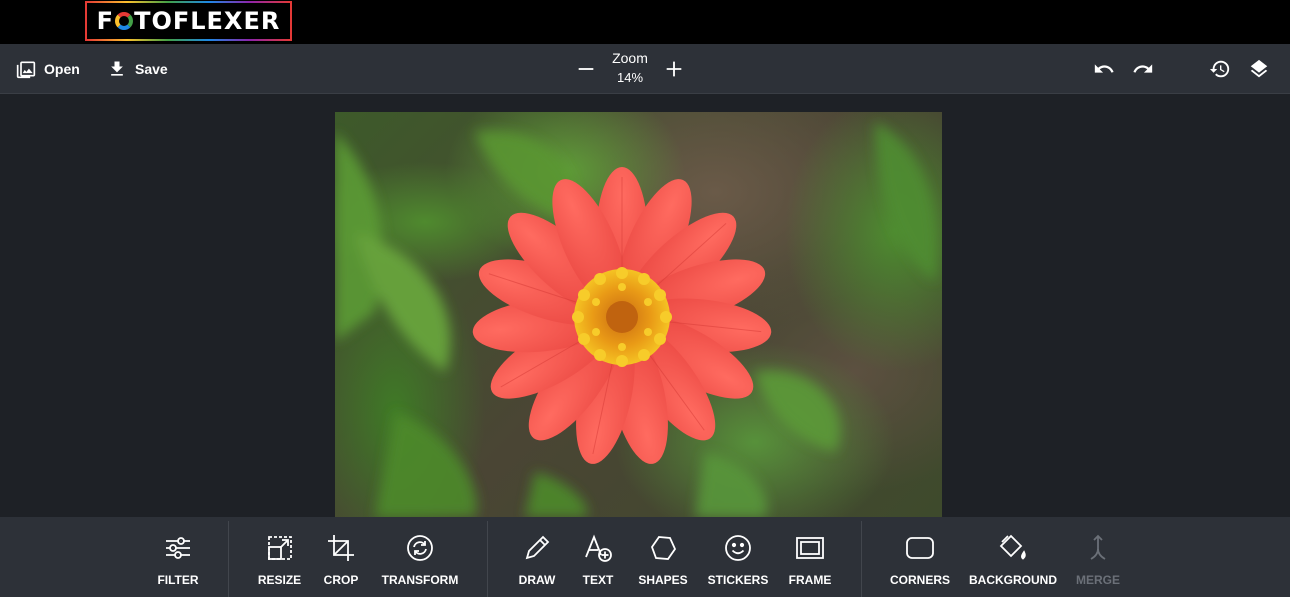  Describe the element at coordinates (1097, 580) in the screenshot. I see `tool-label: MERGE` at that location.